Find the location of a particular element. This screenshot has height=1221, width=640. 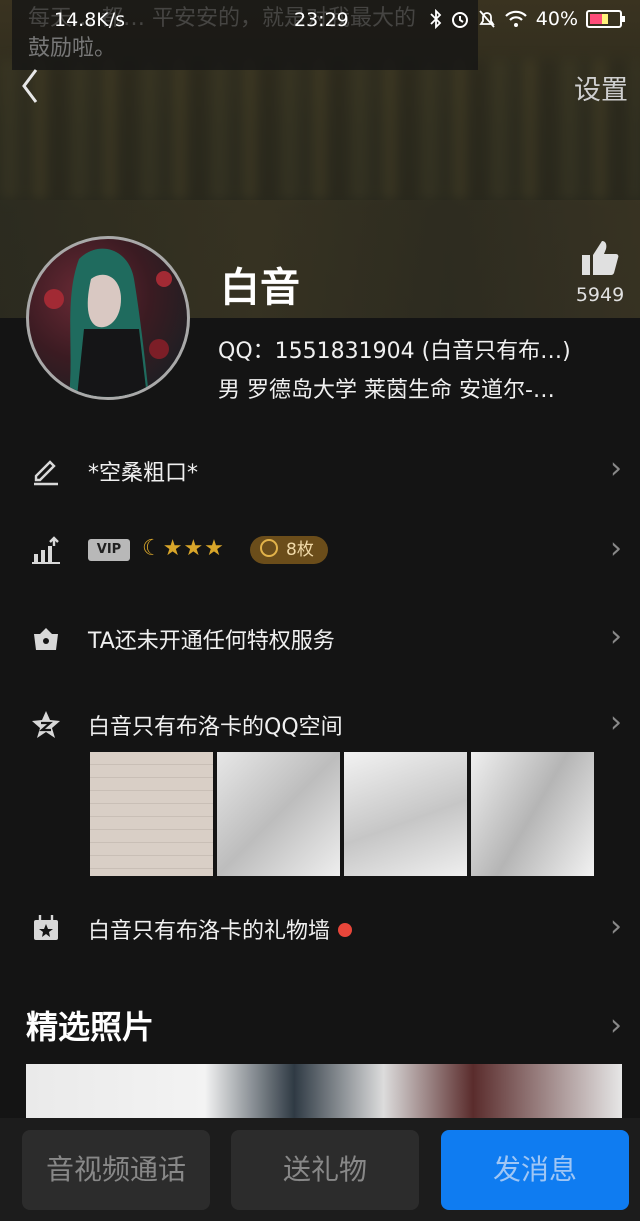

thumbs-up-icon is located at coordinates (600, 258).